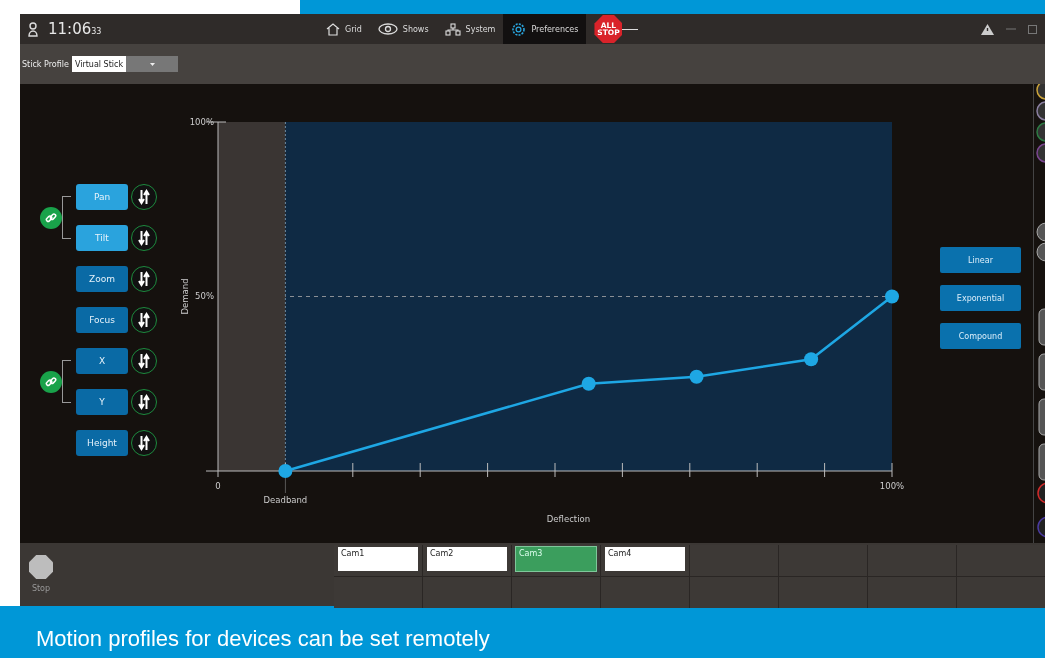 The image size is (1045, 658). Describe the element at coordinates (75, 29) in the screenshot. I see `clock-time: 11:0633` at that location.